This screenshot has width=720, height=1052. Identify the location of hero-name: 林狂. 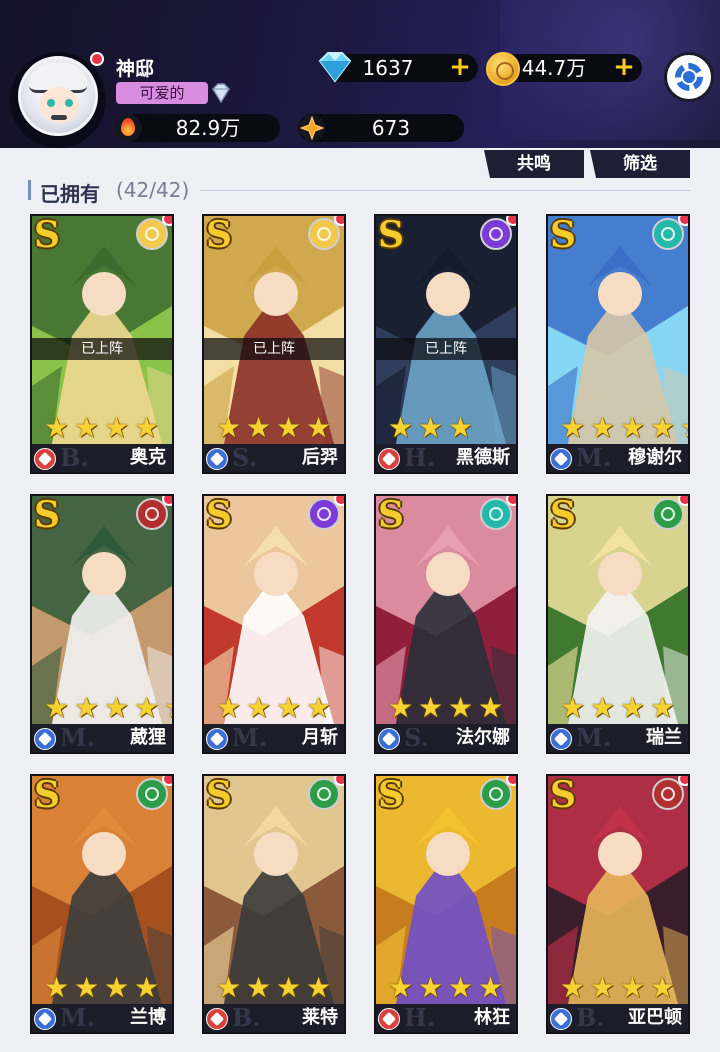
(492, 1017).